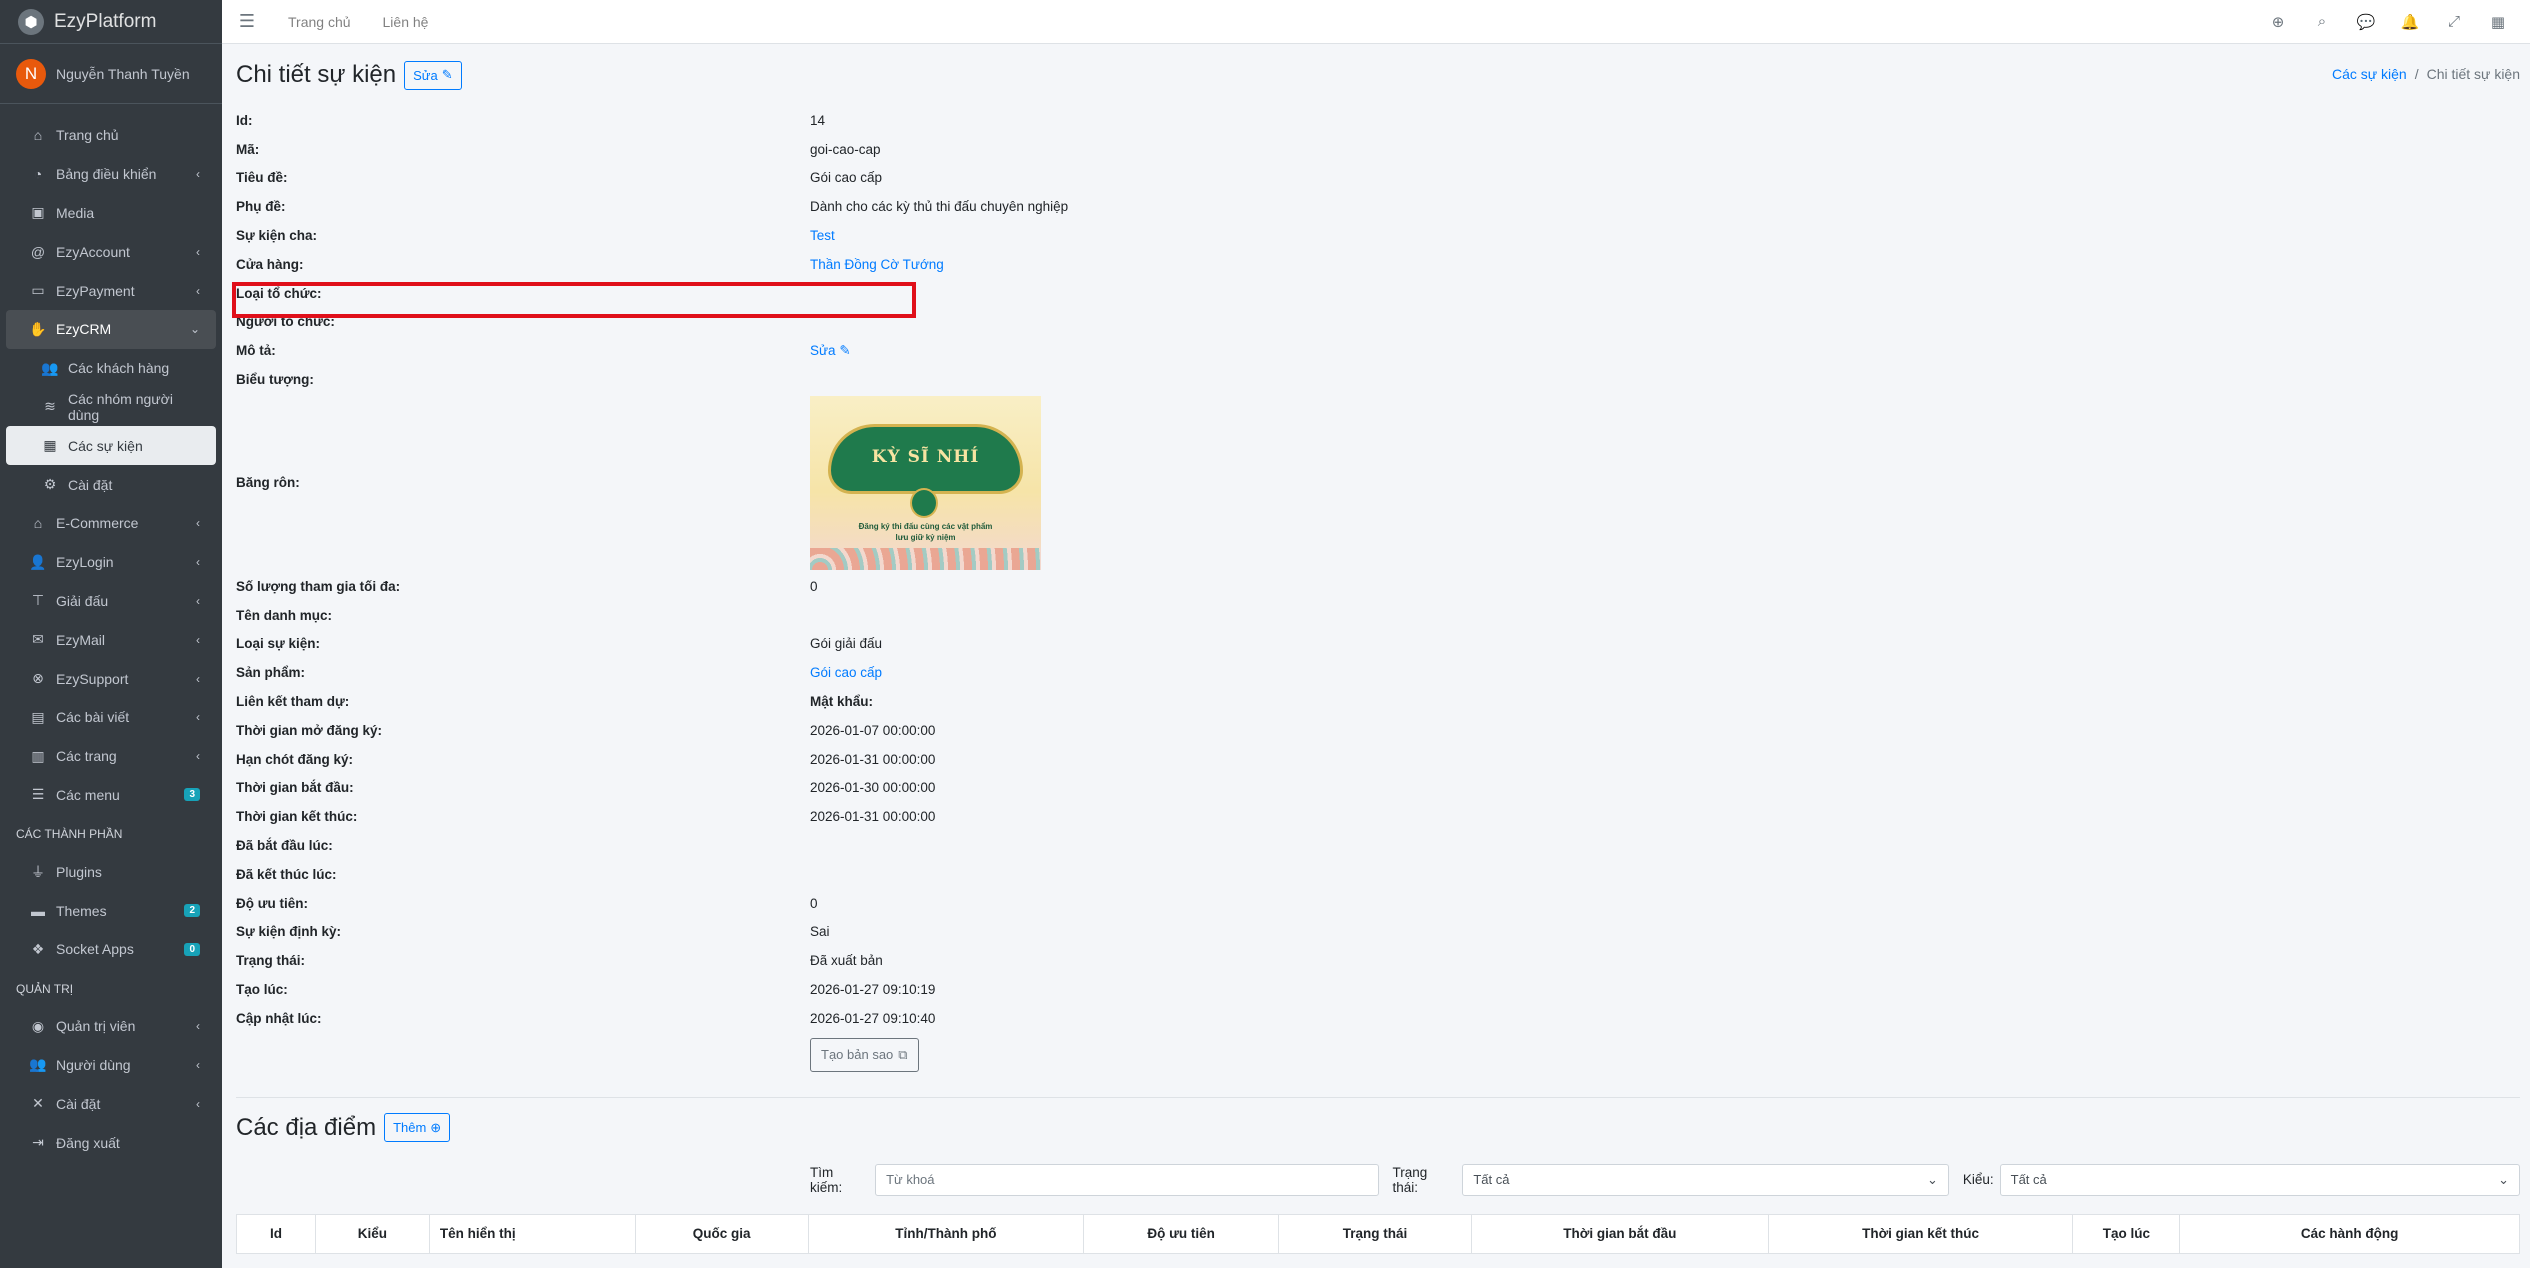  Describe the element at coordinates (1620, 1233) in the screenshot. I see `column-header-start-time: Thời gian bắt đầu` at that location.